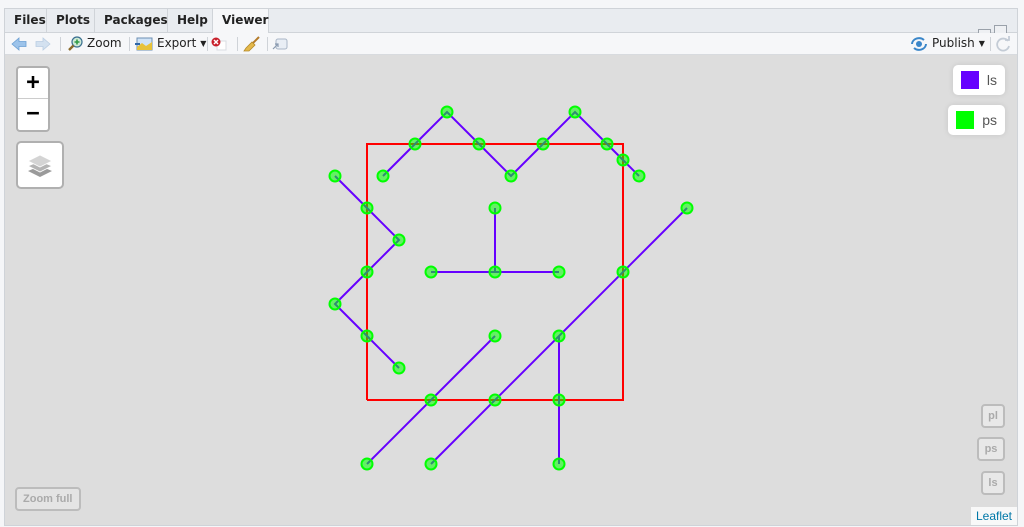  I want to click on zoom-out-button: −, so click(33, 114).